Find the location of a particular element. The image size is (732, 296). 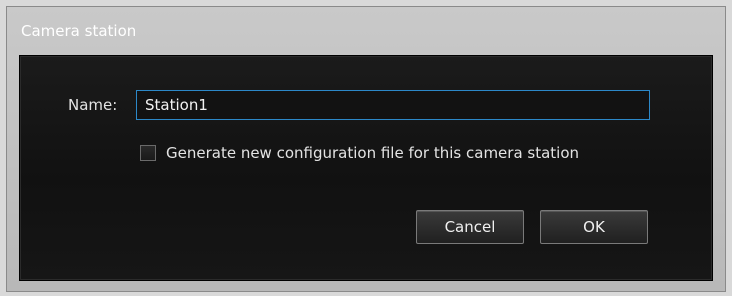

cancel-button: Cancel is located at coordinates (470, 227).